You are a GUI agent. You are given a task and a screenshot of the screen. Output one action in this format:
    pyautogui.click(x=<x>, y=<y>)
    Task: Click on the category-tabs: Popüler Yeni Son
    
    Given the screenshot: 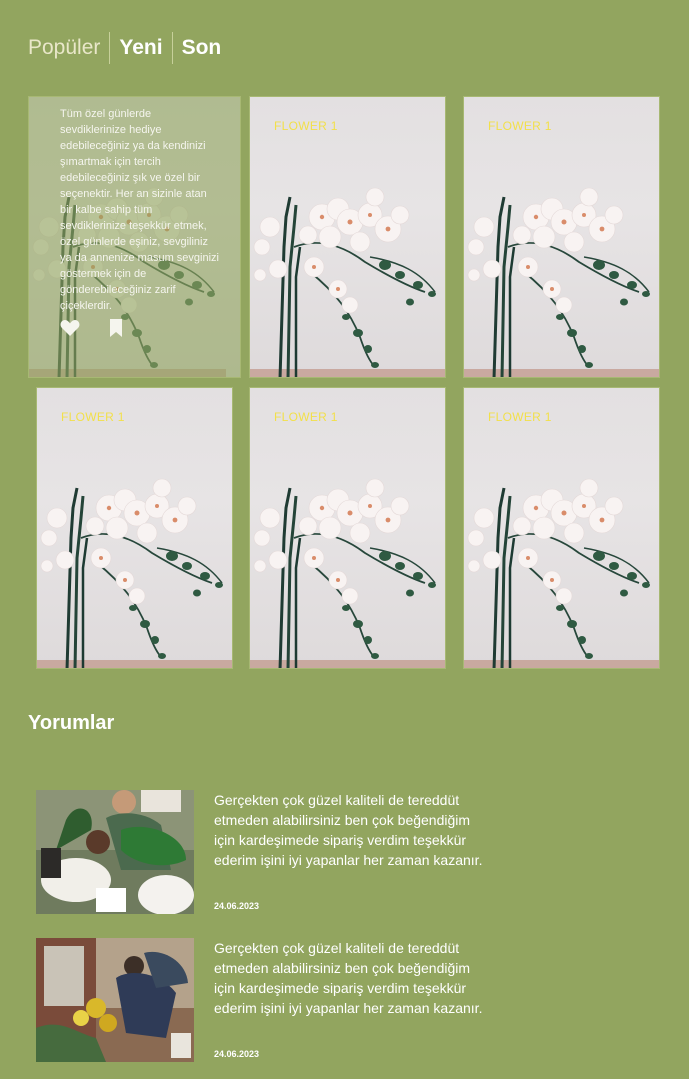 What is the action you would take?
    pyautogui.click(x=129, y=48)
    